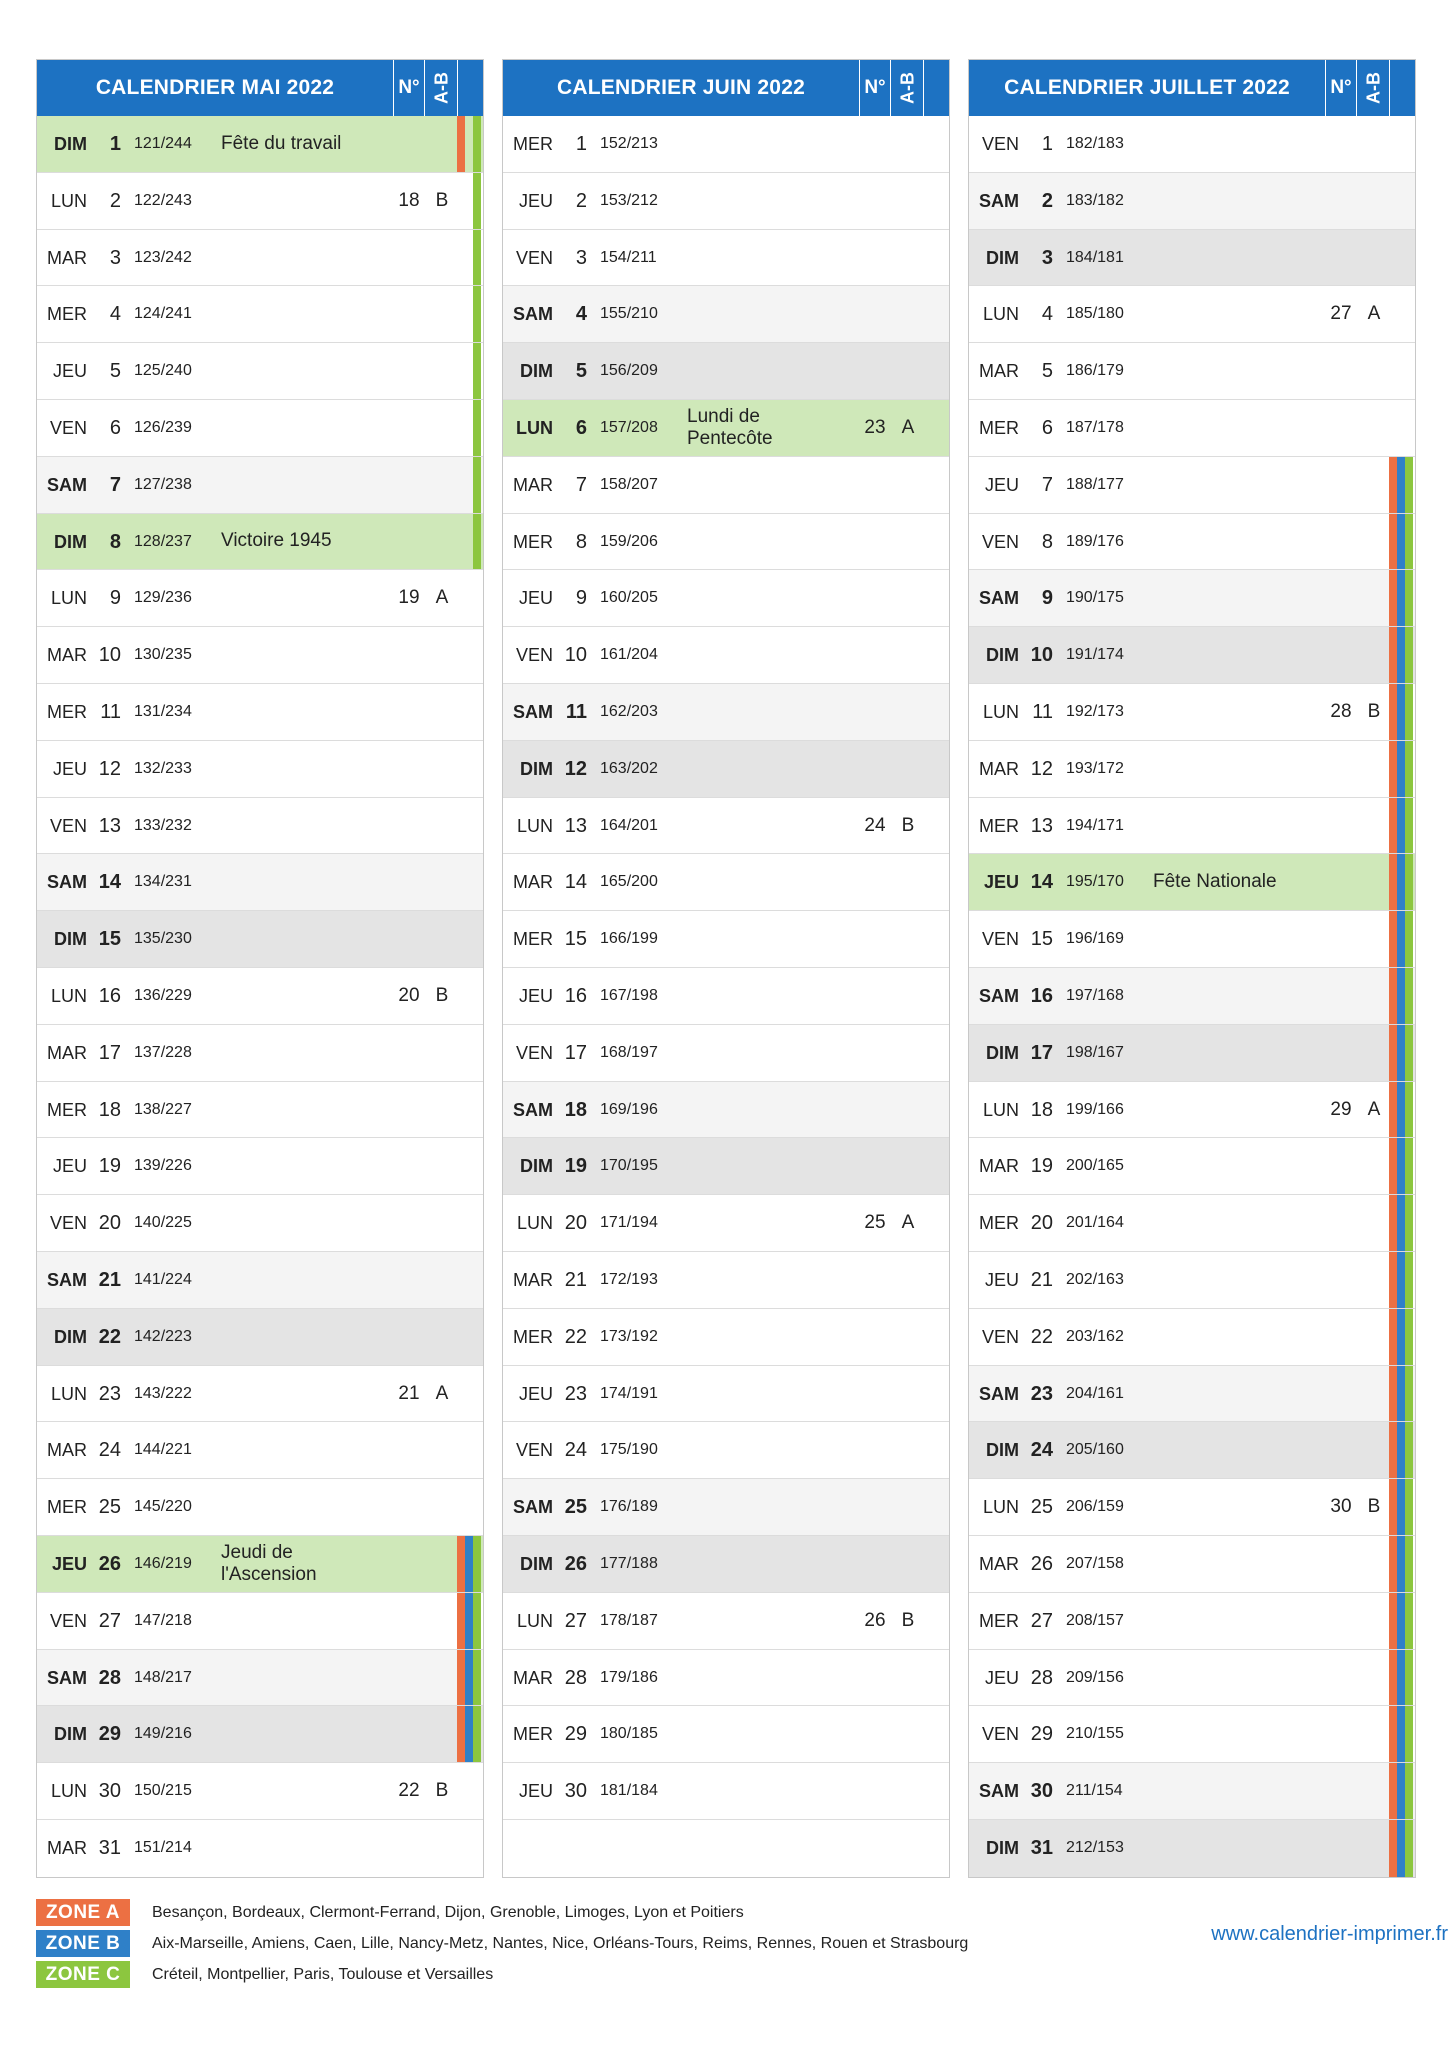  What do you see at coordinates (163, 1563) in the screenshot?
I see `day-of-year: 146/219` at bounding box center [163, 1563].